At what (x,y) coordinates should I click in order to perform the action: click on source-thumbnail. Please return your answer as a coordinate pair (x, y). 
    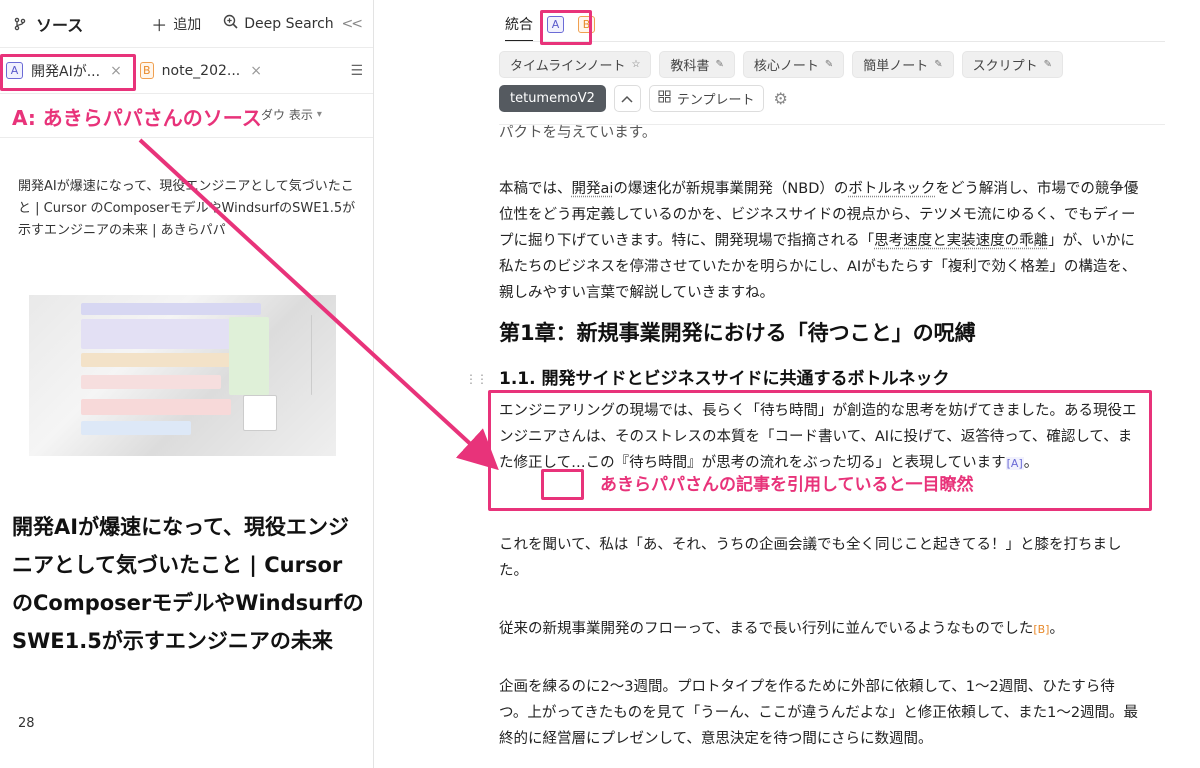
    Looking at the image, I should click on (182, 375).